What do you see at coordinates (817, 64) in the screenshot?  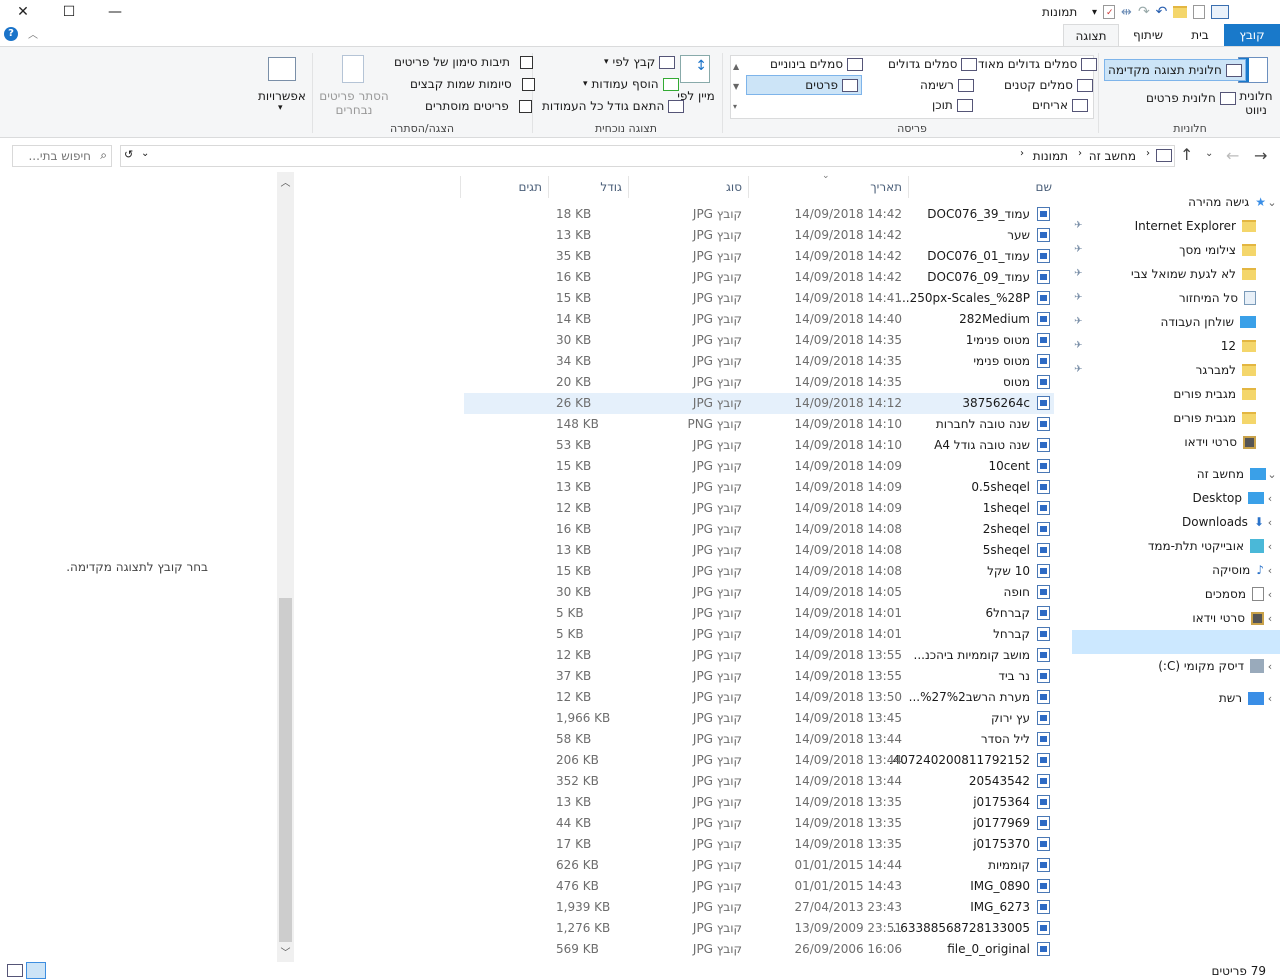 I see `layout-medium-icons: סמלים בינוניים` at bounding box center [817, 64].